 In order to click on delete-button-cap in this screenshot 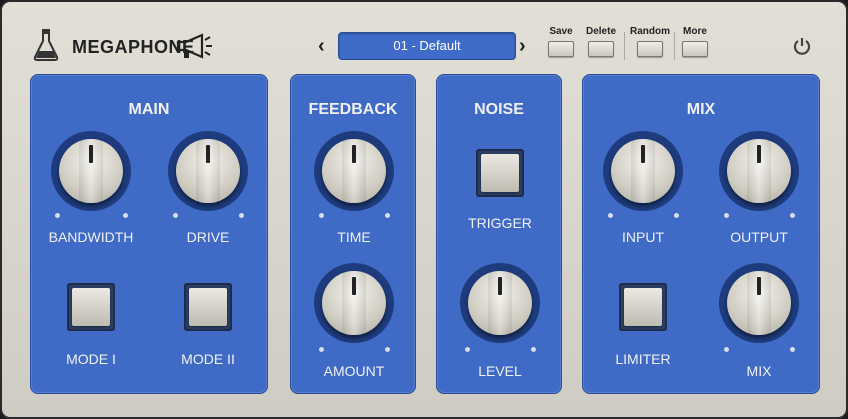, I will do `click(601, 49)`.